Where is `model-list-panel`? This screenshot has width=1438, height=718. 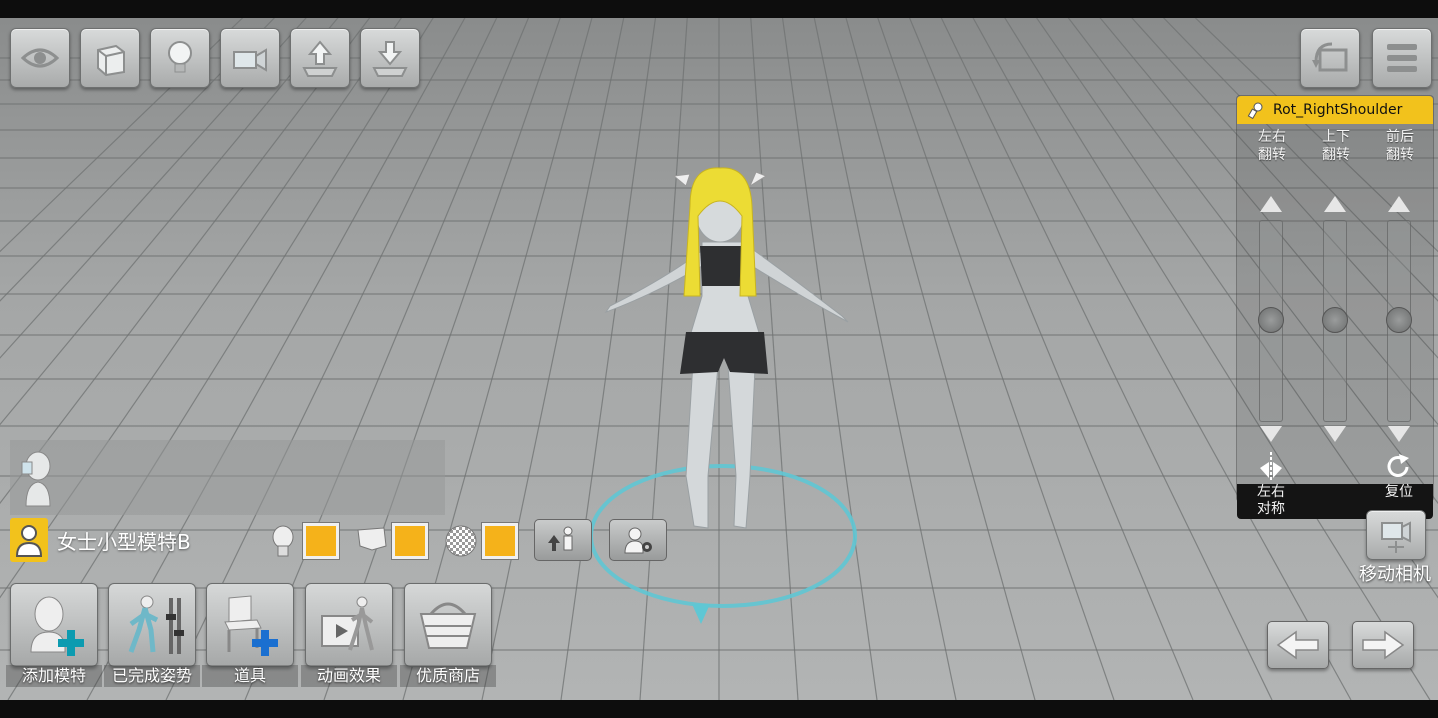 model-list-panel is located at coordinates (227, 477).